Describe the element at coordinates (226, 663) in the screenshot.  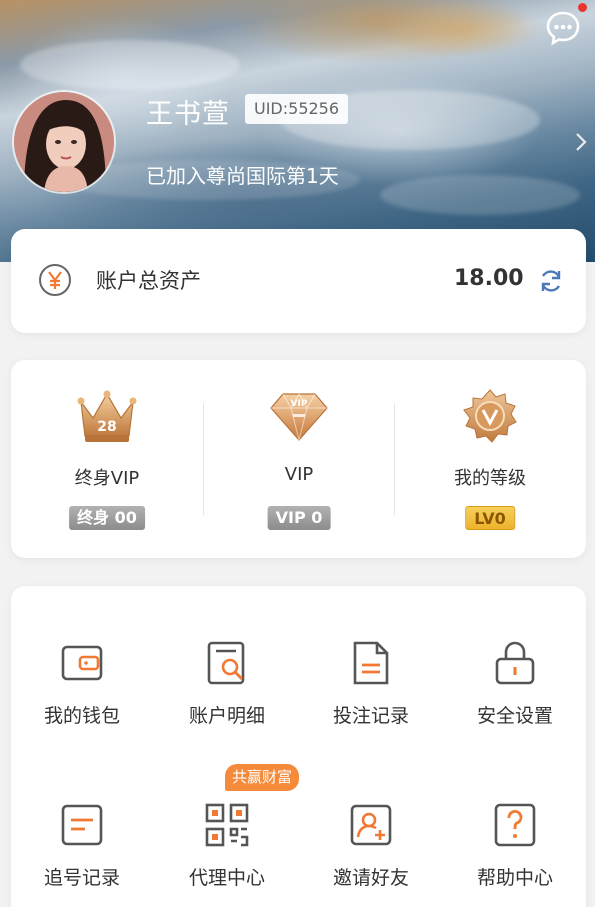
I see `account-detail-icon` at that location.